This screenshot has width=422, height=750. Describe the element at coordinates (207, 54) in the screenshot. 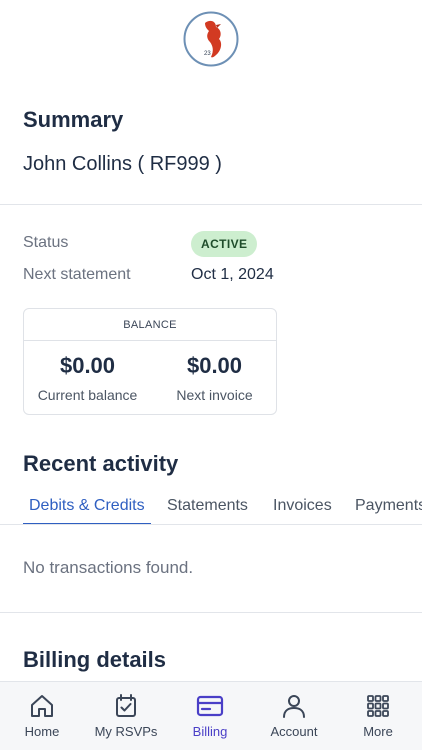

I see `logo-number: 23` at that location.